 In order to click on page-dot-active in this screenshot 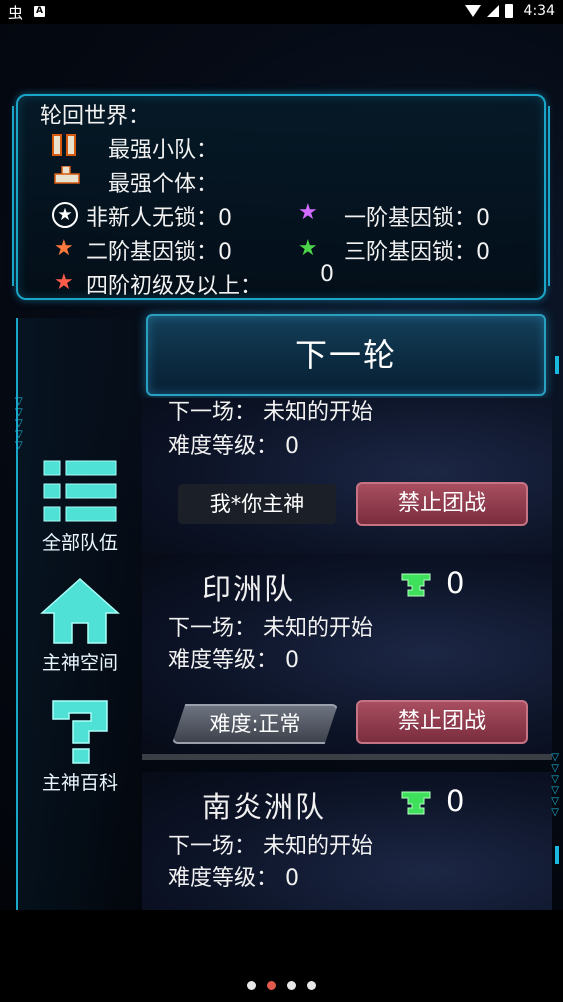, I will do `click(271, 985)`.